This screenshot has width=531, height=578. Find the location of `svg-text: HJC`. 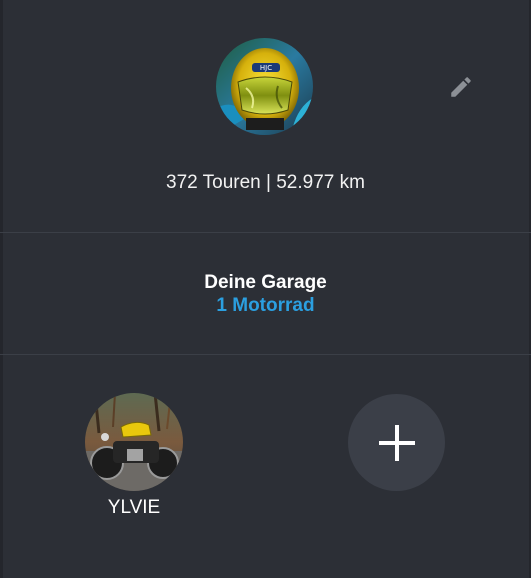

svg-text: HJC is located at coordinates (266, 68).